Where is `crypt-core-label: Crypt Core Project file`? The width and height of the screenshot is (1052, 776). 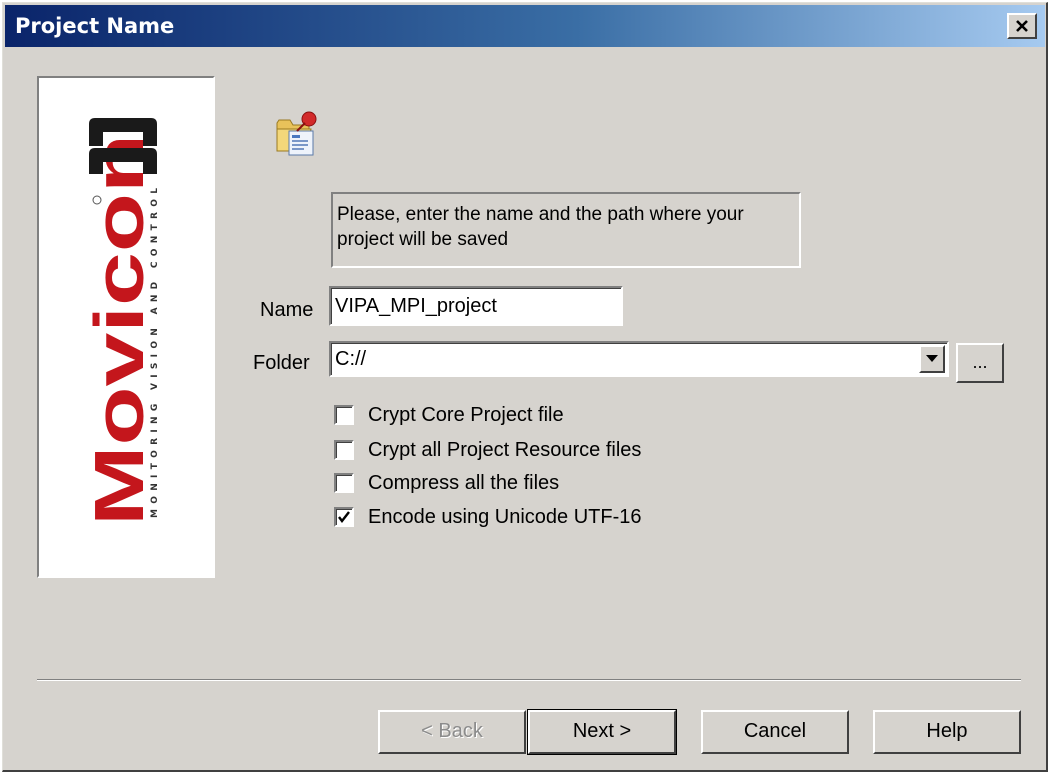
crypt-core-label: Crypt Core Project file is located at coordinates (466, 414).